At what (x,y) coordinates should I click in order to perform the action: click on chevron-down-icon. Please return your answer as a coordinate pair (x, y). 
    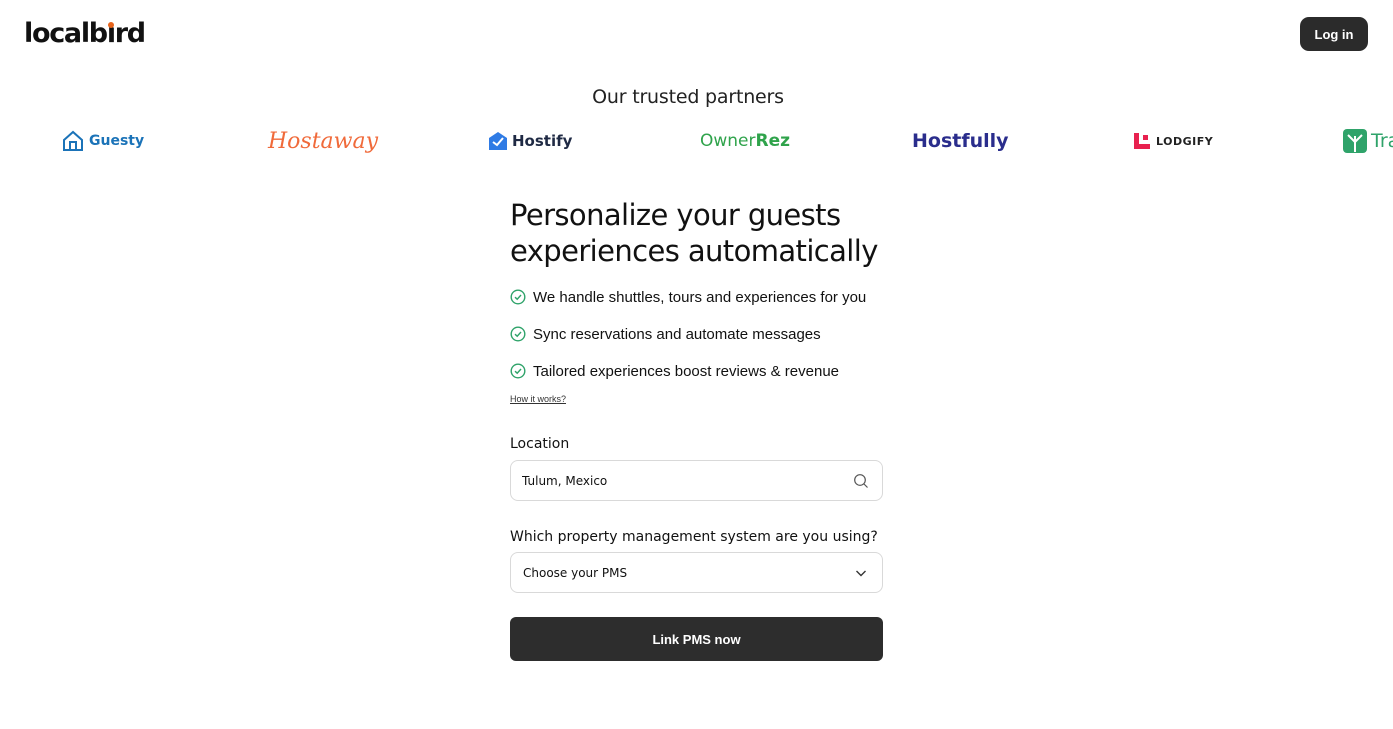
    Looking at the image, I should click on (861, 573).